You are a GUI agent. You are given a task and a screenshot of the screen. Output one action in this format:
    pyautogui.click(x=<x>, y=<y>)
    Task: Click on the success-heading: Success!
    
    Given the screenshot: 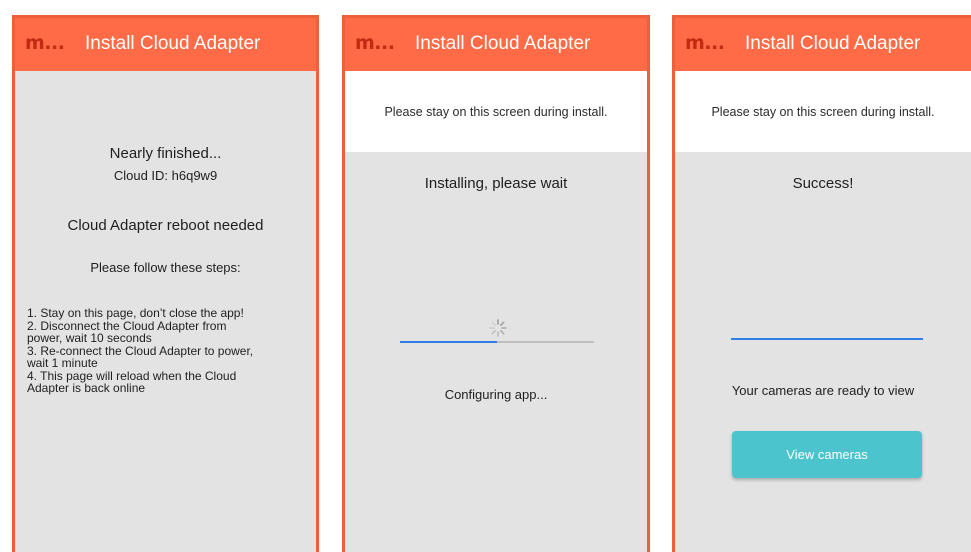 What is the action you would take?
    pyautogui.click(x=823, y=183)
    